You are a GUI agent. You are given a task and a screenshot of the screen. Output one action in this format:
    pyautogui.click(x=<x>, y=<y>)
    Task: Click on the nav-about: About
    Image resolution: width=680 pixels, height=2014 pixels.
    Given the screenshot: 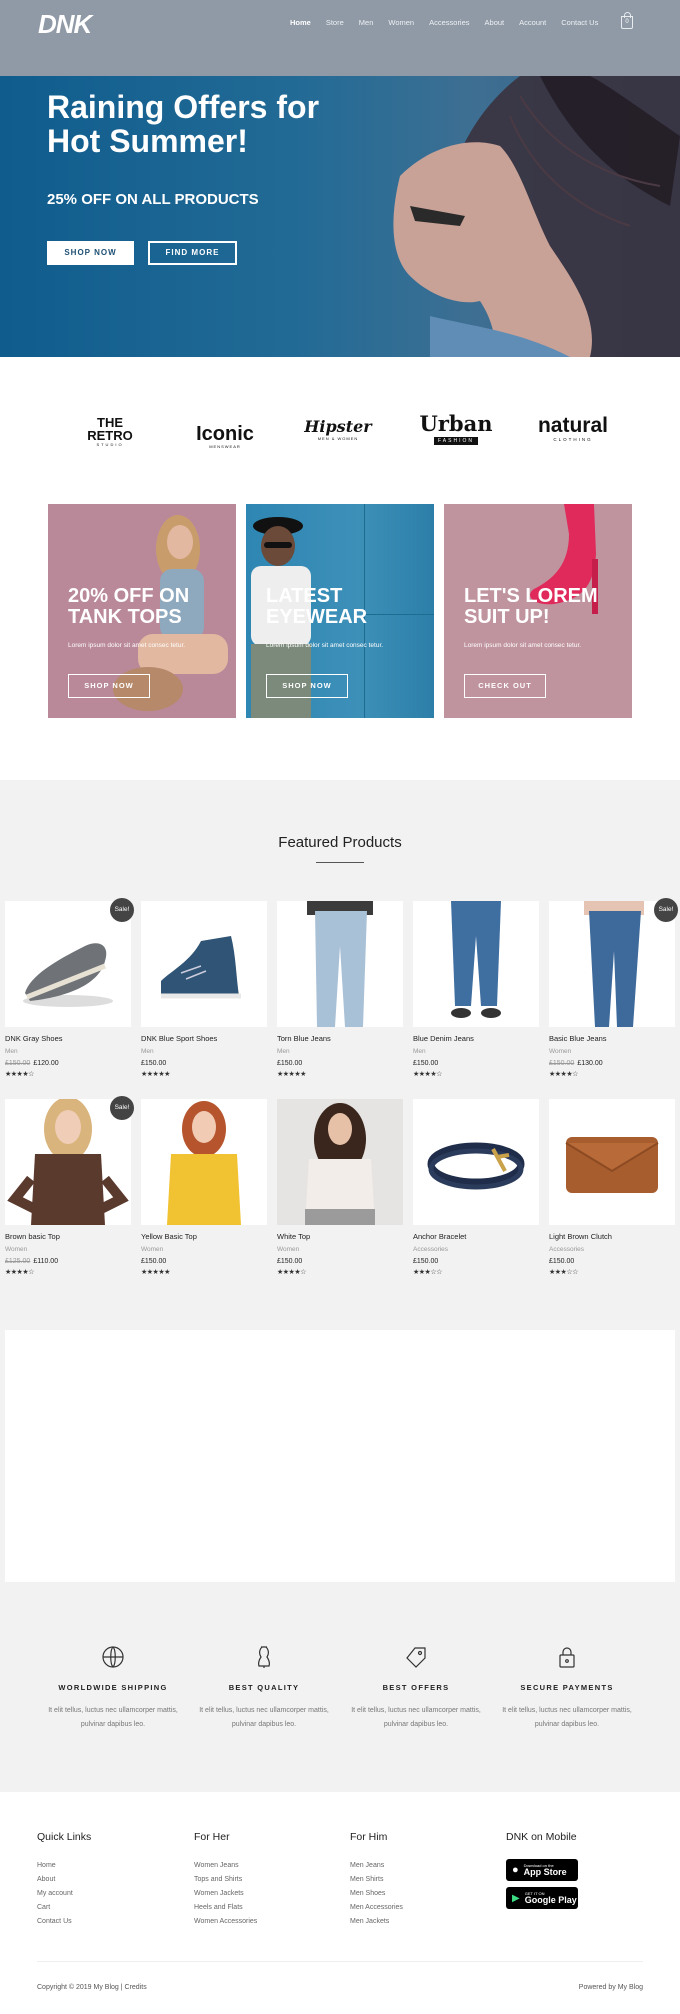 What is the action you would take?
    pyautogui.click(x=495, y=22)
    